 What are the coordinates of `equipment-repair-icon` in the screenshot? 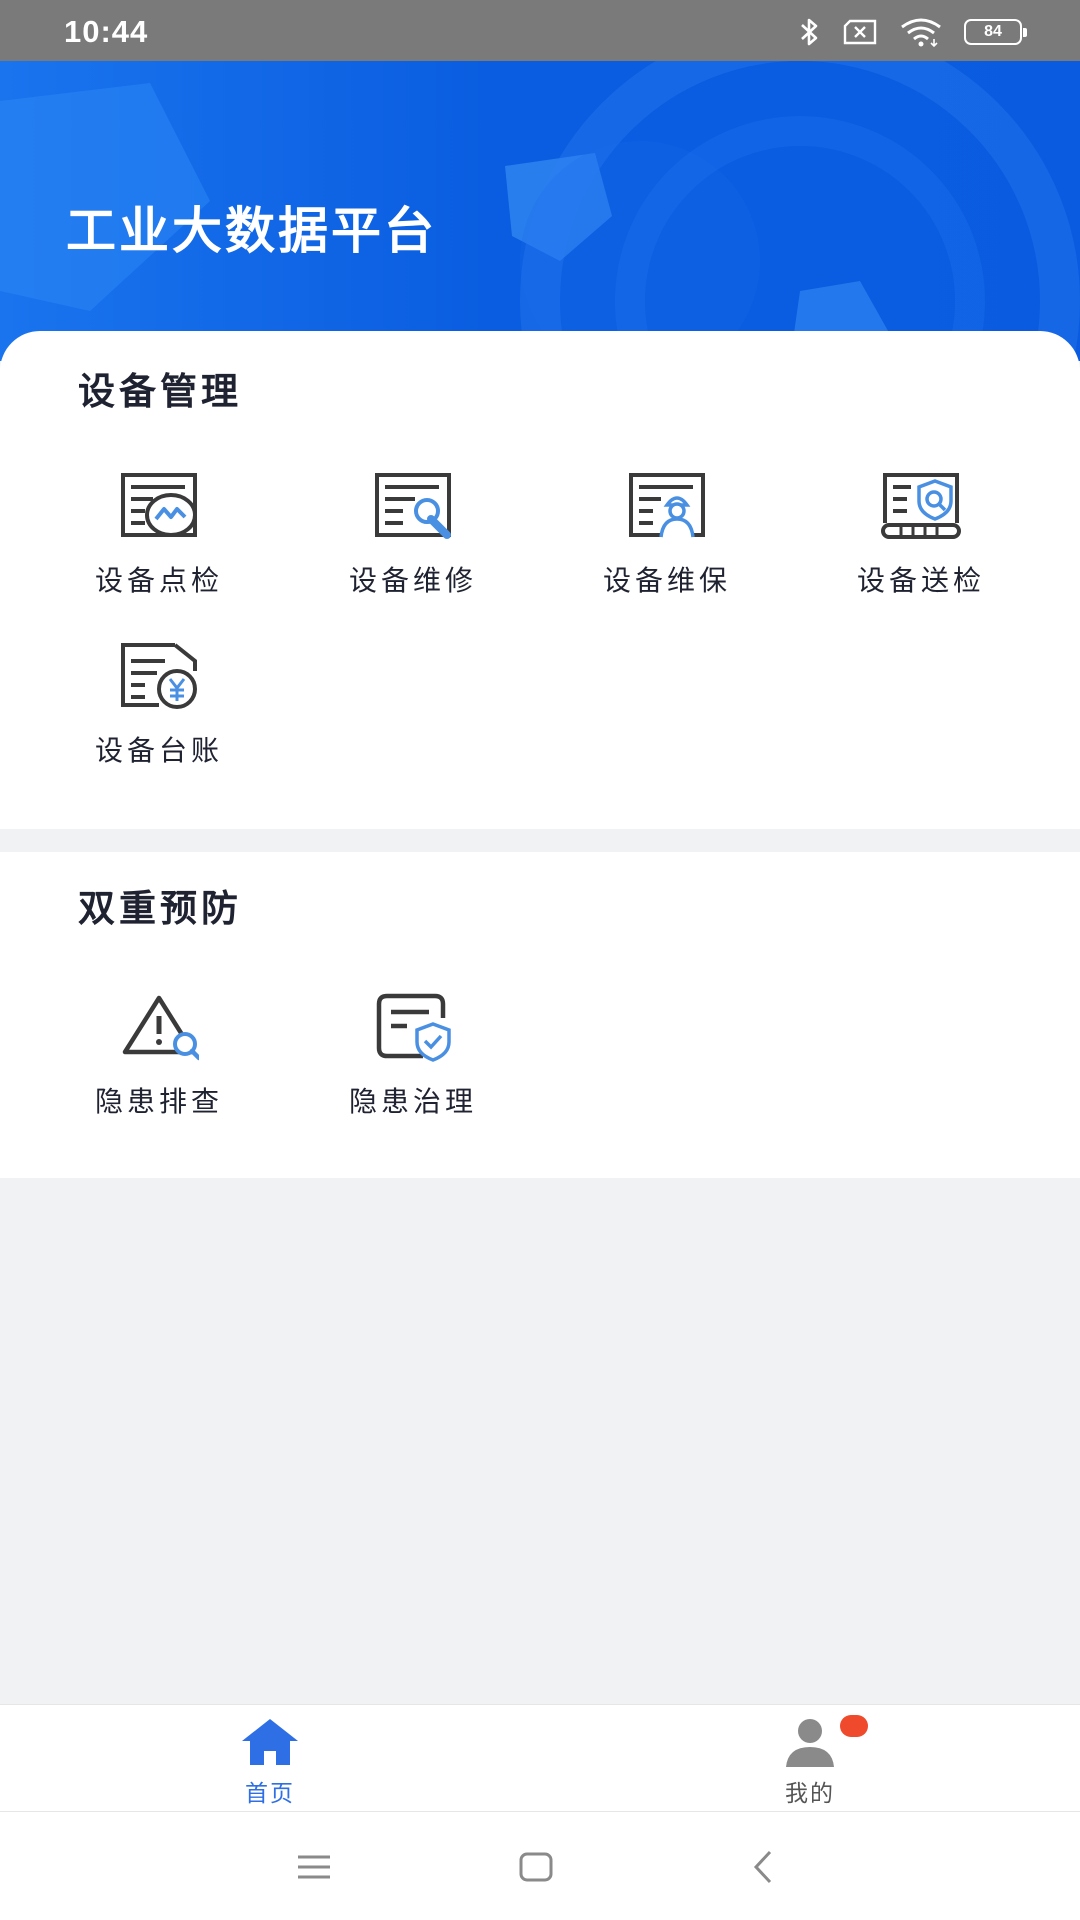 It's located at (413, 506).